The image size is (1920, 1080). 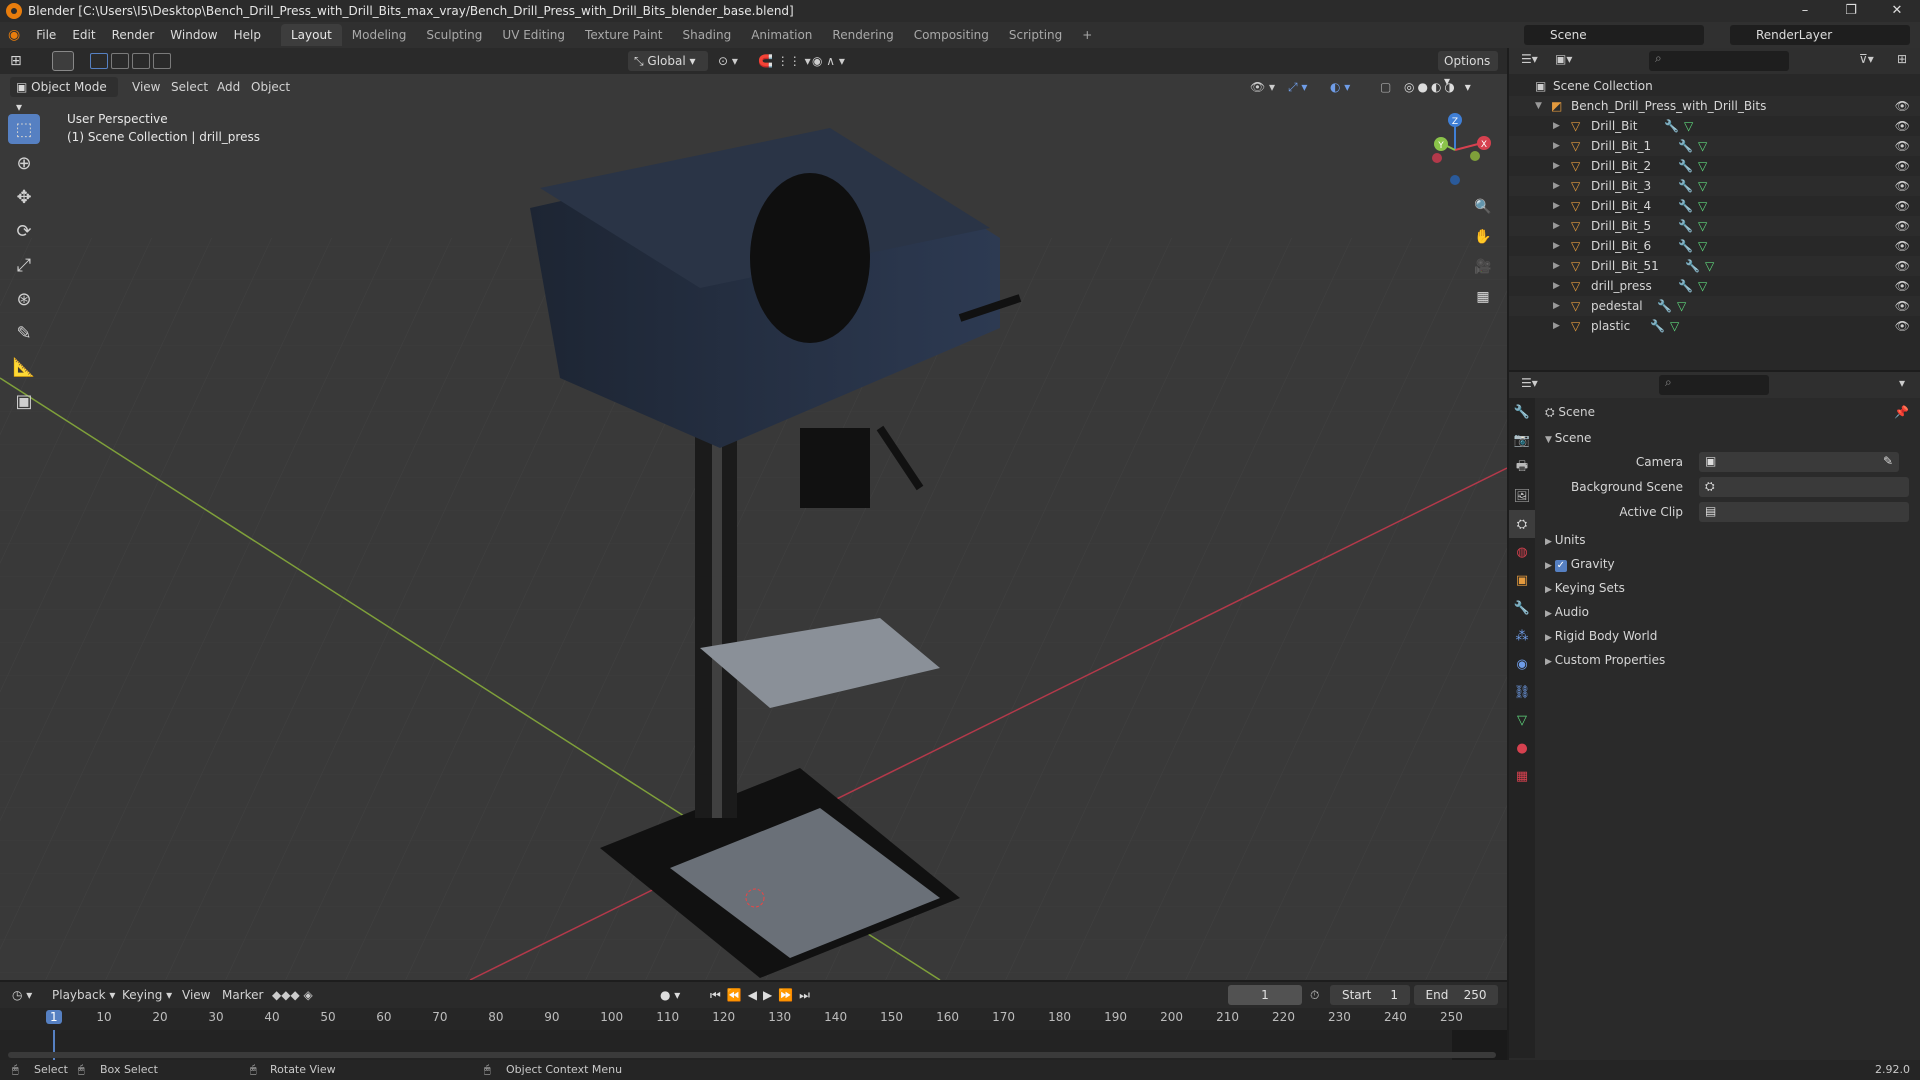 I want to click on select-box-tool-icon: ⬚, so click(x=24, y=129).